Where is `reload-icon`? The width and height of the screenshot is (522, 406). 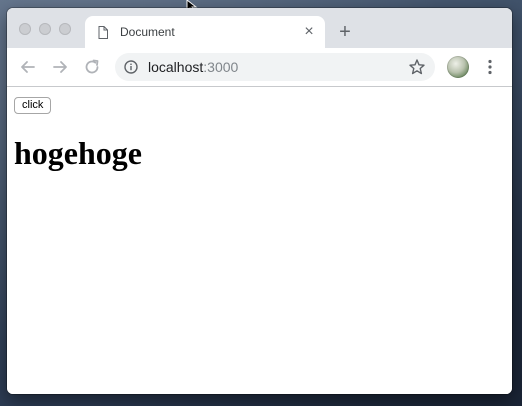
reload-icon is located at coordinates (92, 67).